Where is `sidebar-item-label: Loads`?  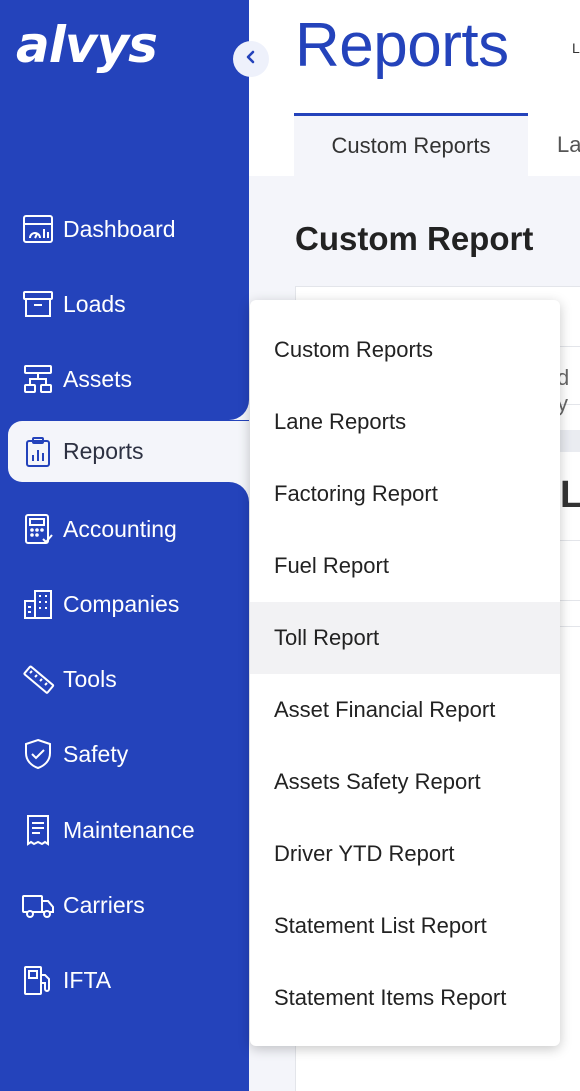
sidebar-item-label: Loads is located at coordinates (94, 303).